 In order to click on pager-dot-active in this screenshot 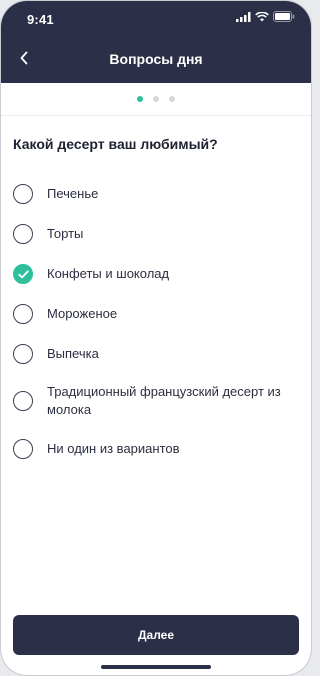, I will do `click(140, 99)`.